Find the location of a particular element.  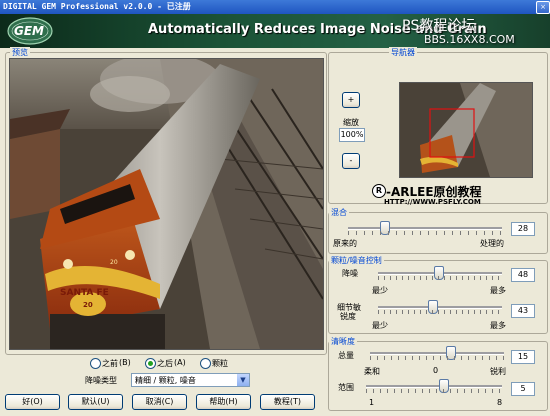

range-label: 范围 is located at coordinates (346, 387).